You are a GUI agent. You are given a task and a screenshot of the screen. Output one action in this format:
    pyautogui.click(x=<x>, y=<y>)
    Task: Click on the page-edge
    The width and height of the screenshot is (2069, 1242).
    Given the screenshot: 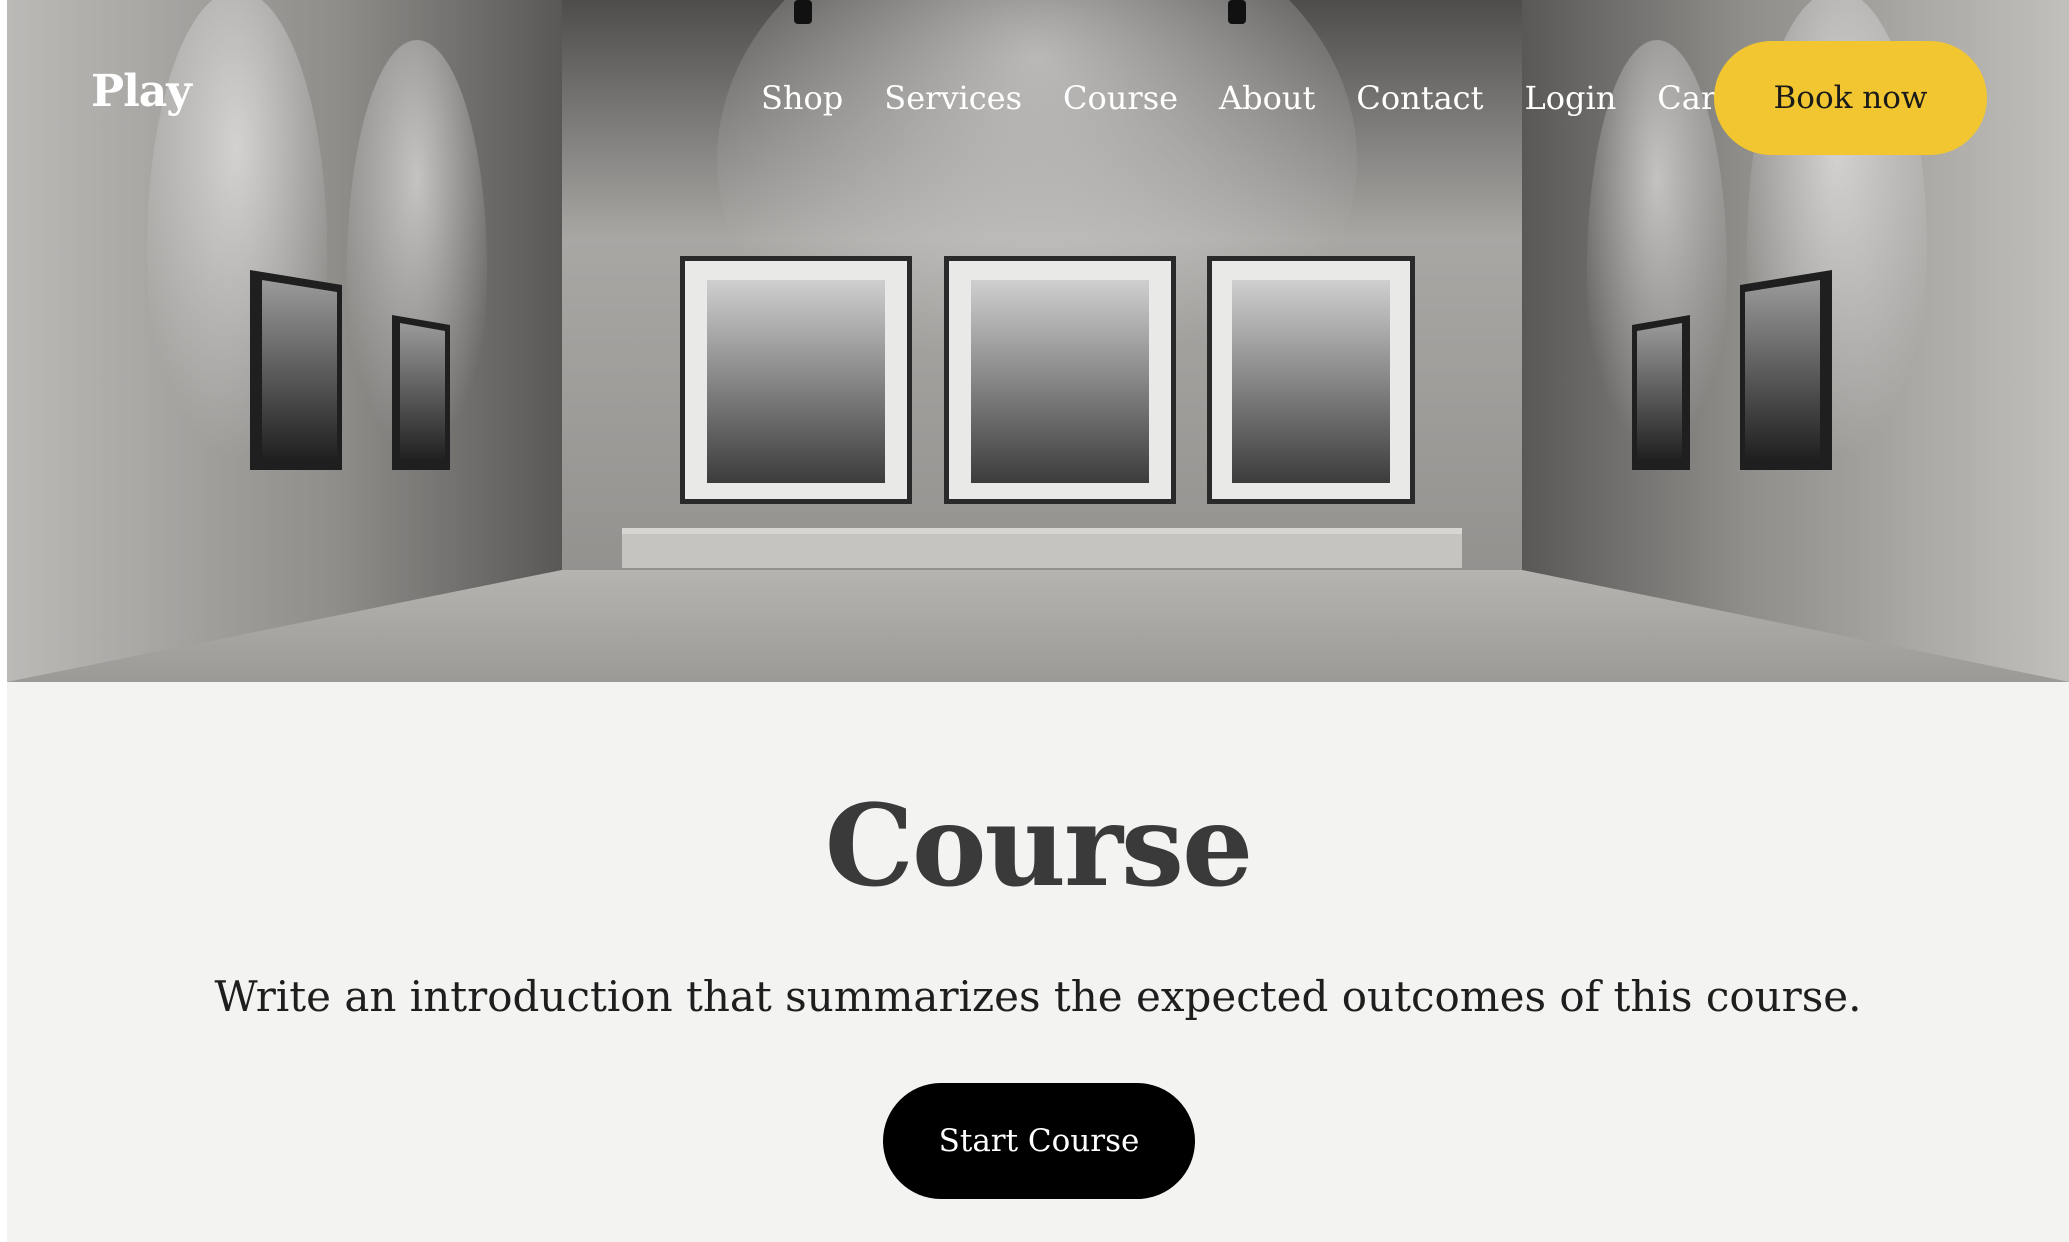 What is the action you would take?
    pyautogui.click(x=3, y=621)
    